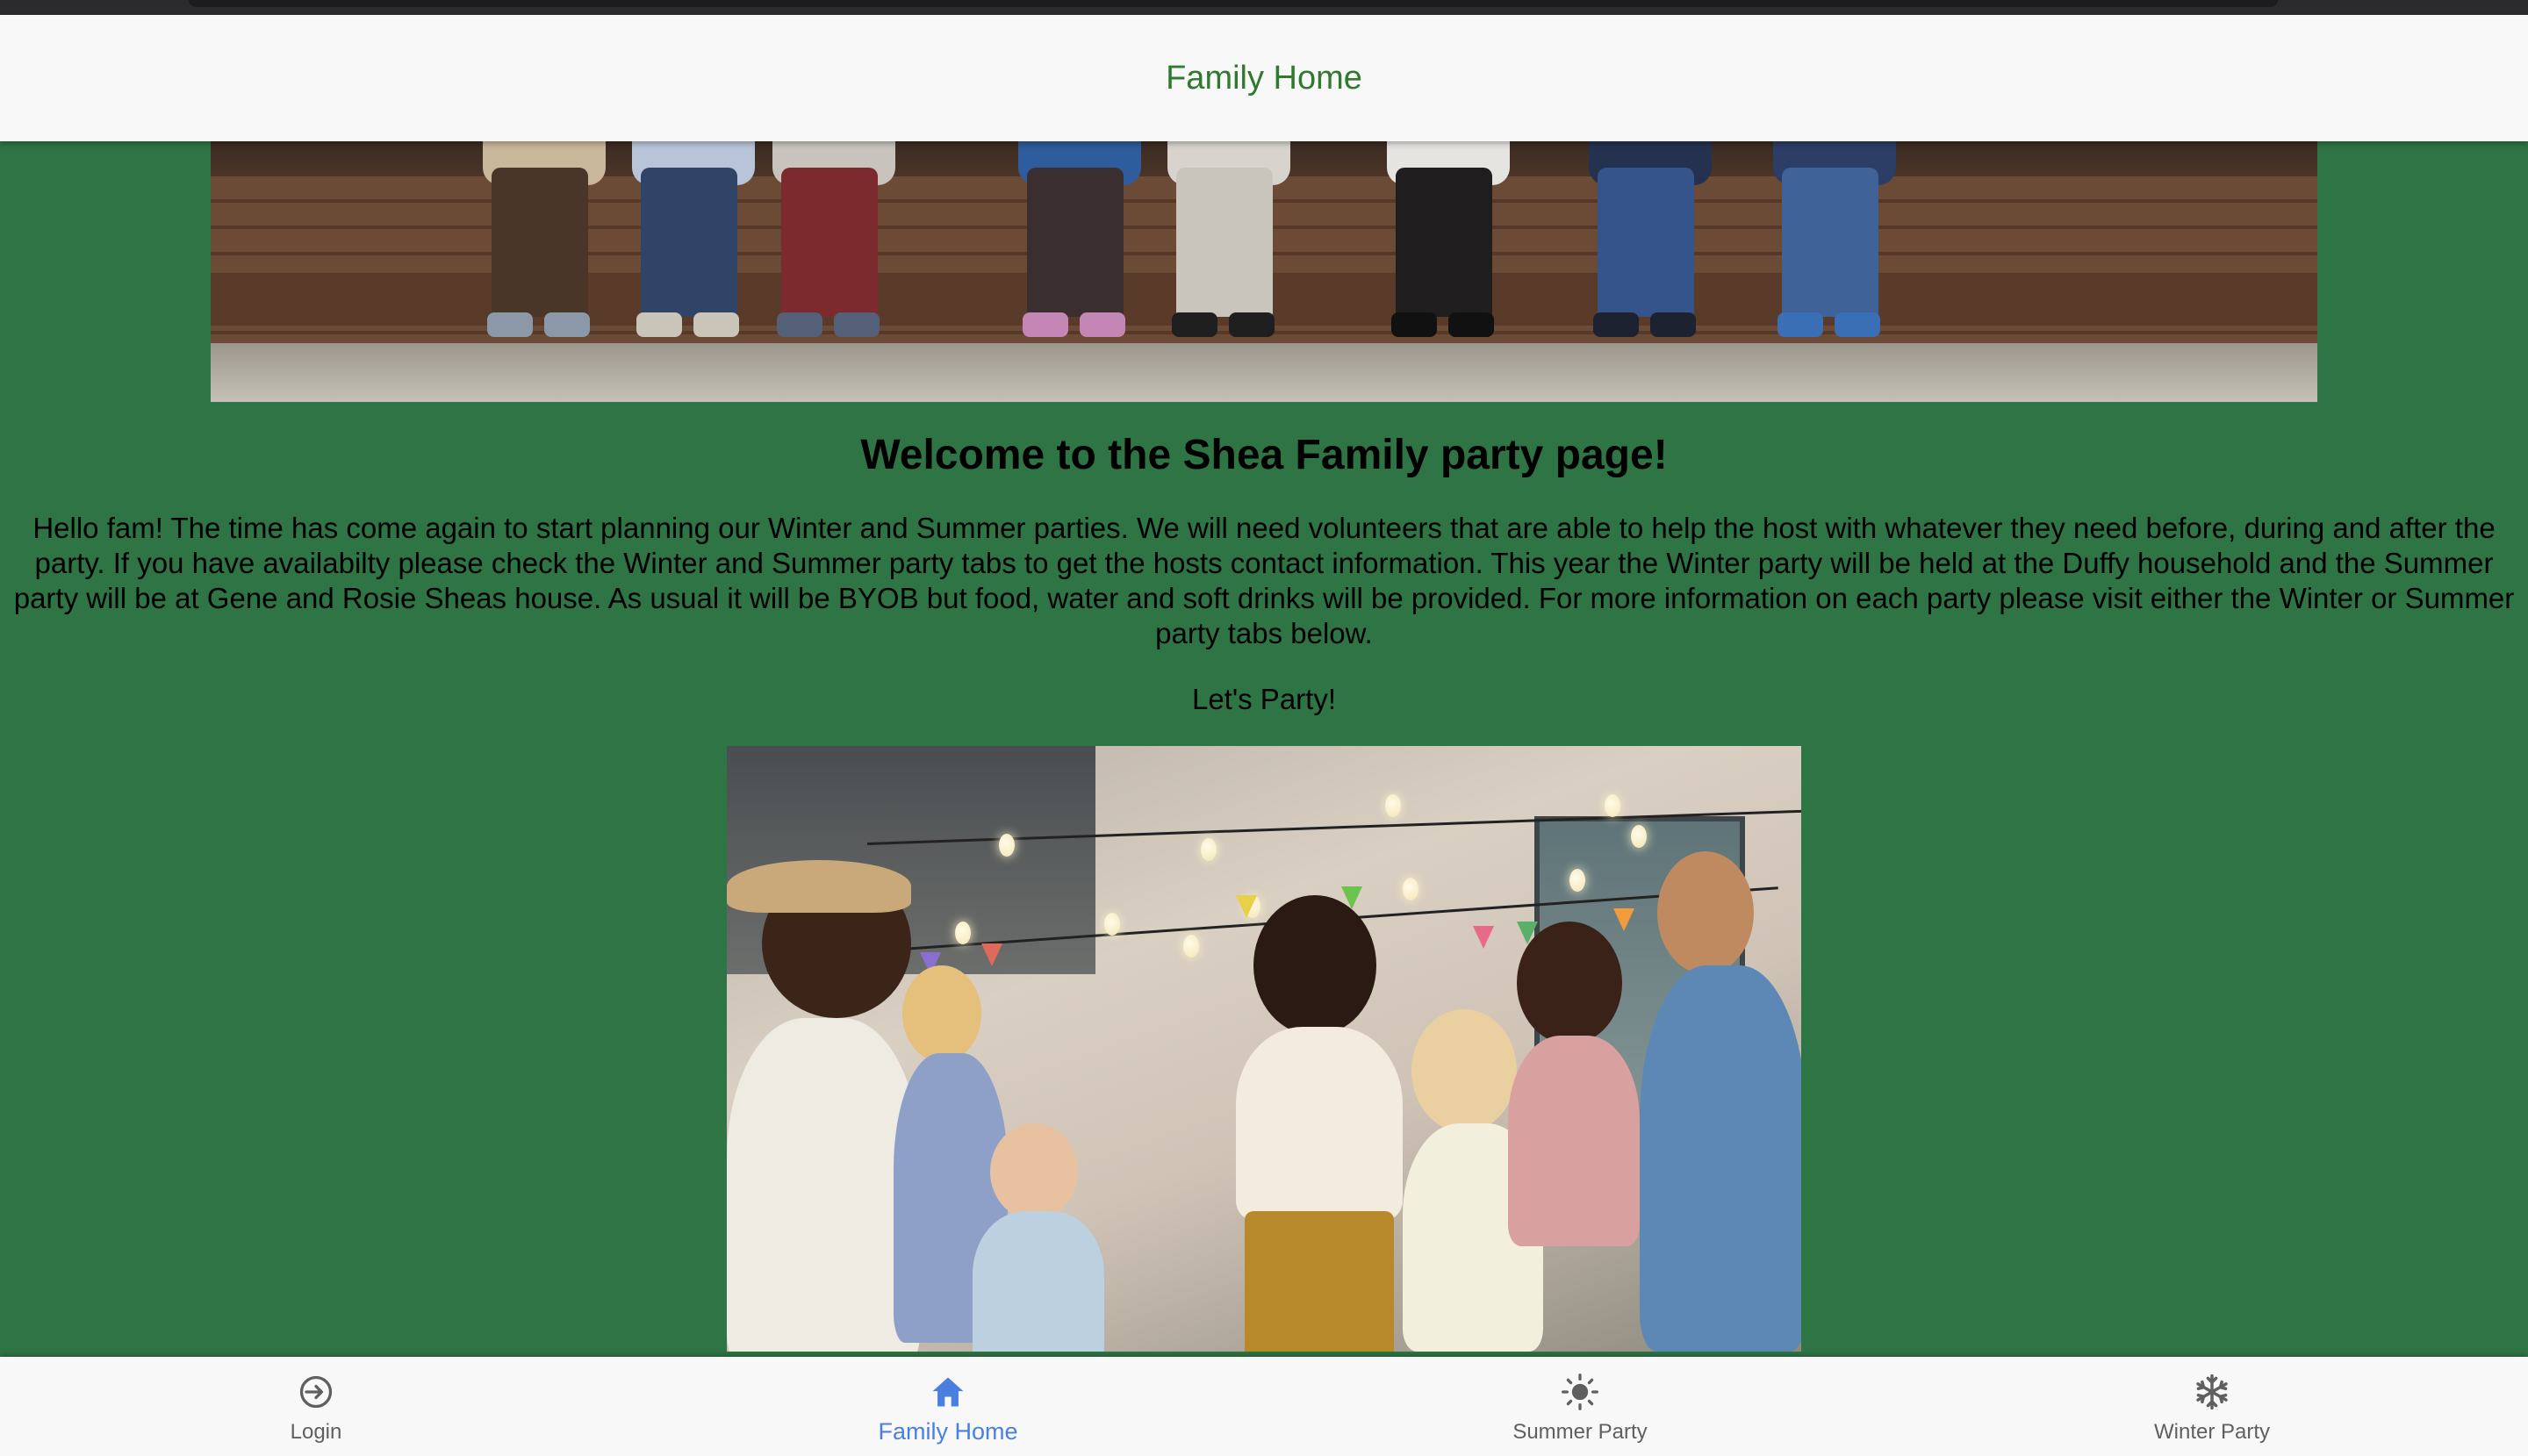 This screenshot has height=1456, width=2528. What do you see at coordinates (1264, 372) in the screenshot?
I see `banner-ground` at bounding box center [1264, 372].